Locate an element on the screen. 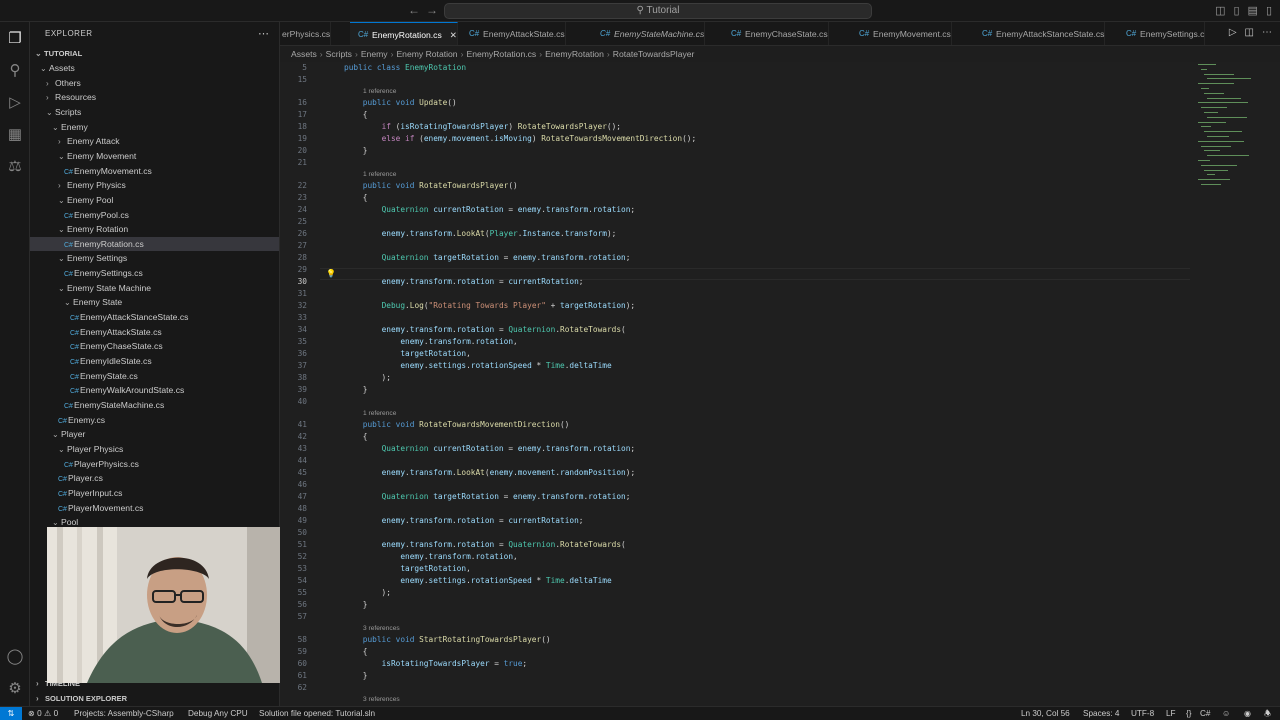  tree-file: C#EnemyRotation.cs is located at coordinates (154, 243).